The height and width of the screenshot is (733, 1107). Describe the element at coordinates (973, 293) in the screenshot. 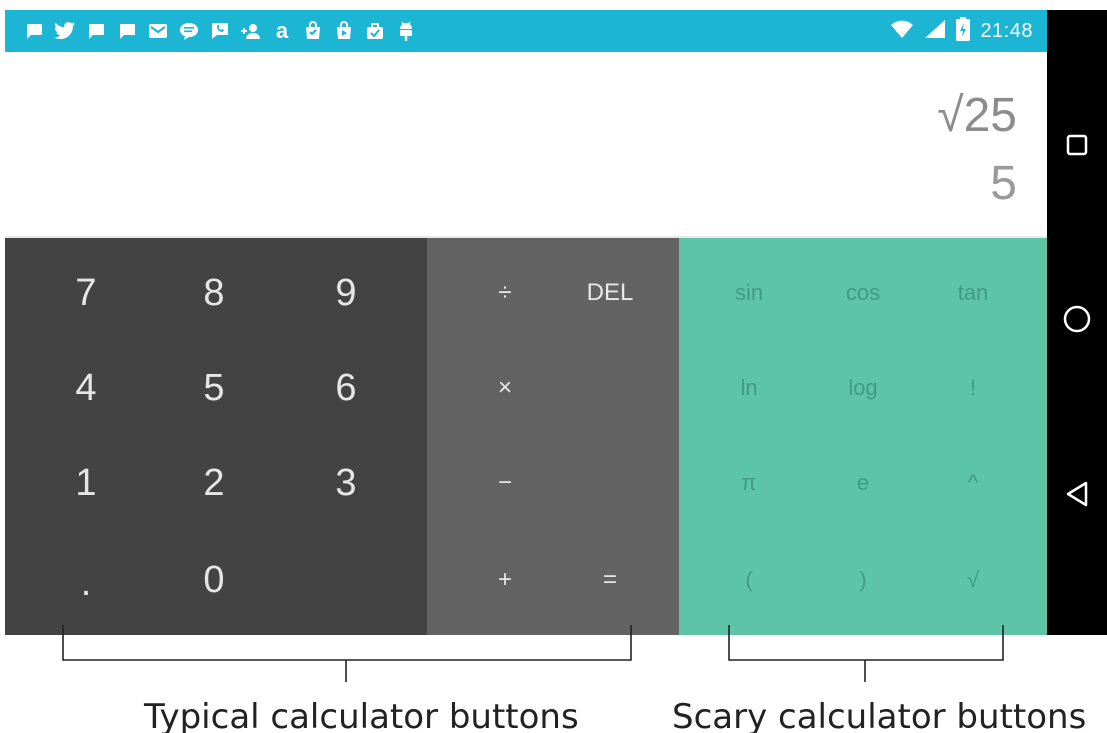

I see `key-tan: tan` at that location.